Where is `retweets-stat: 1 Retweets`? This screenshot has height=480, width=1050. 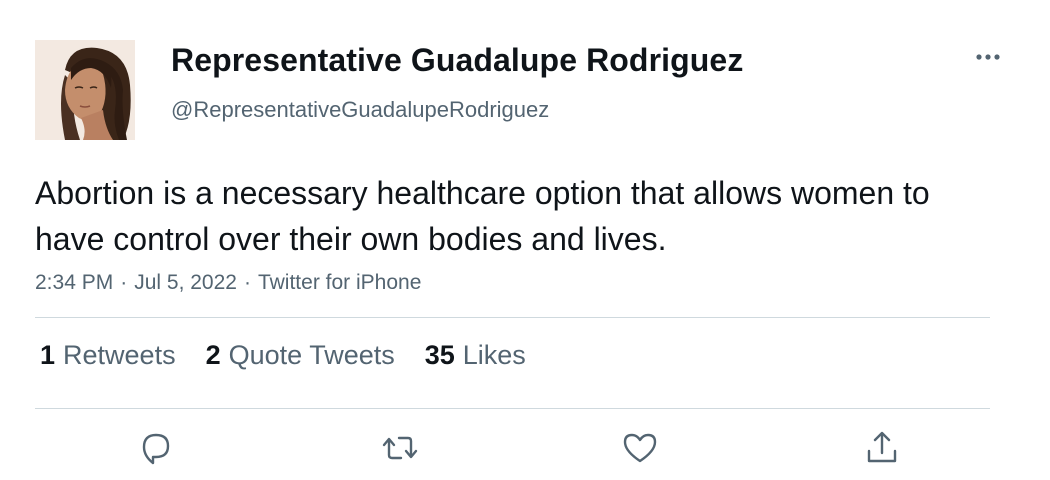
retweets-stat: 1 Retweets is located at coordinates (108, 355).